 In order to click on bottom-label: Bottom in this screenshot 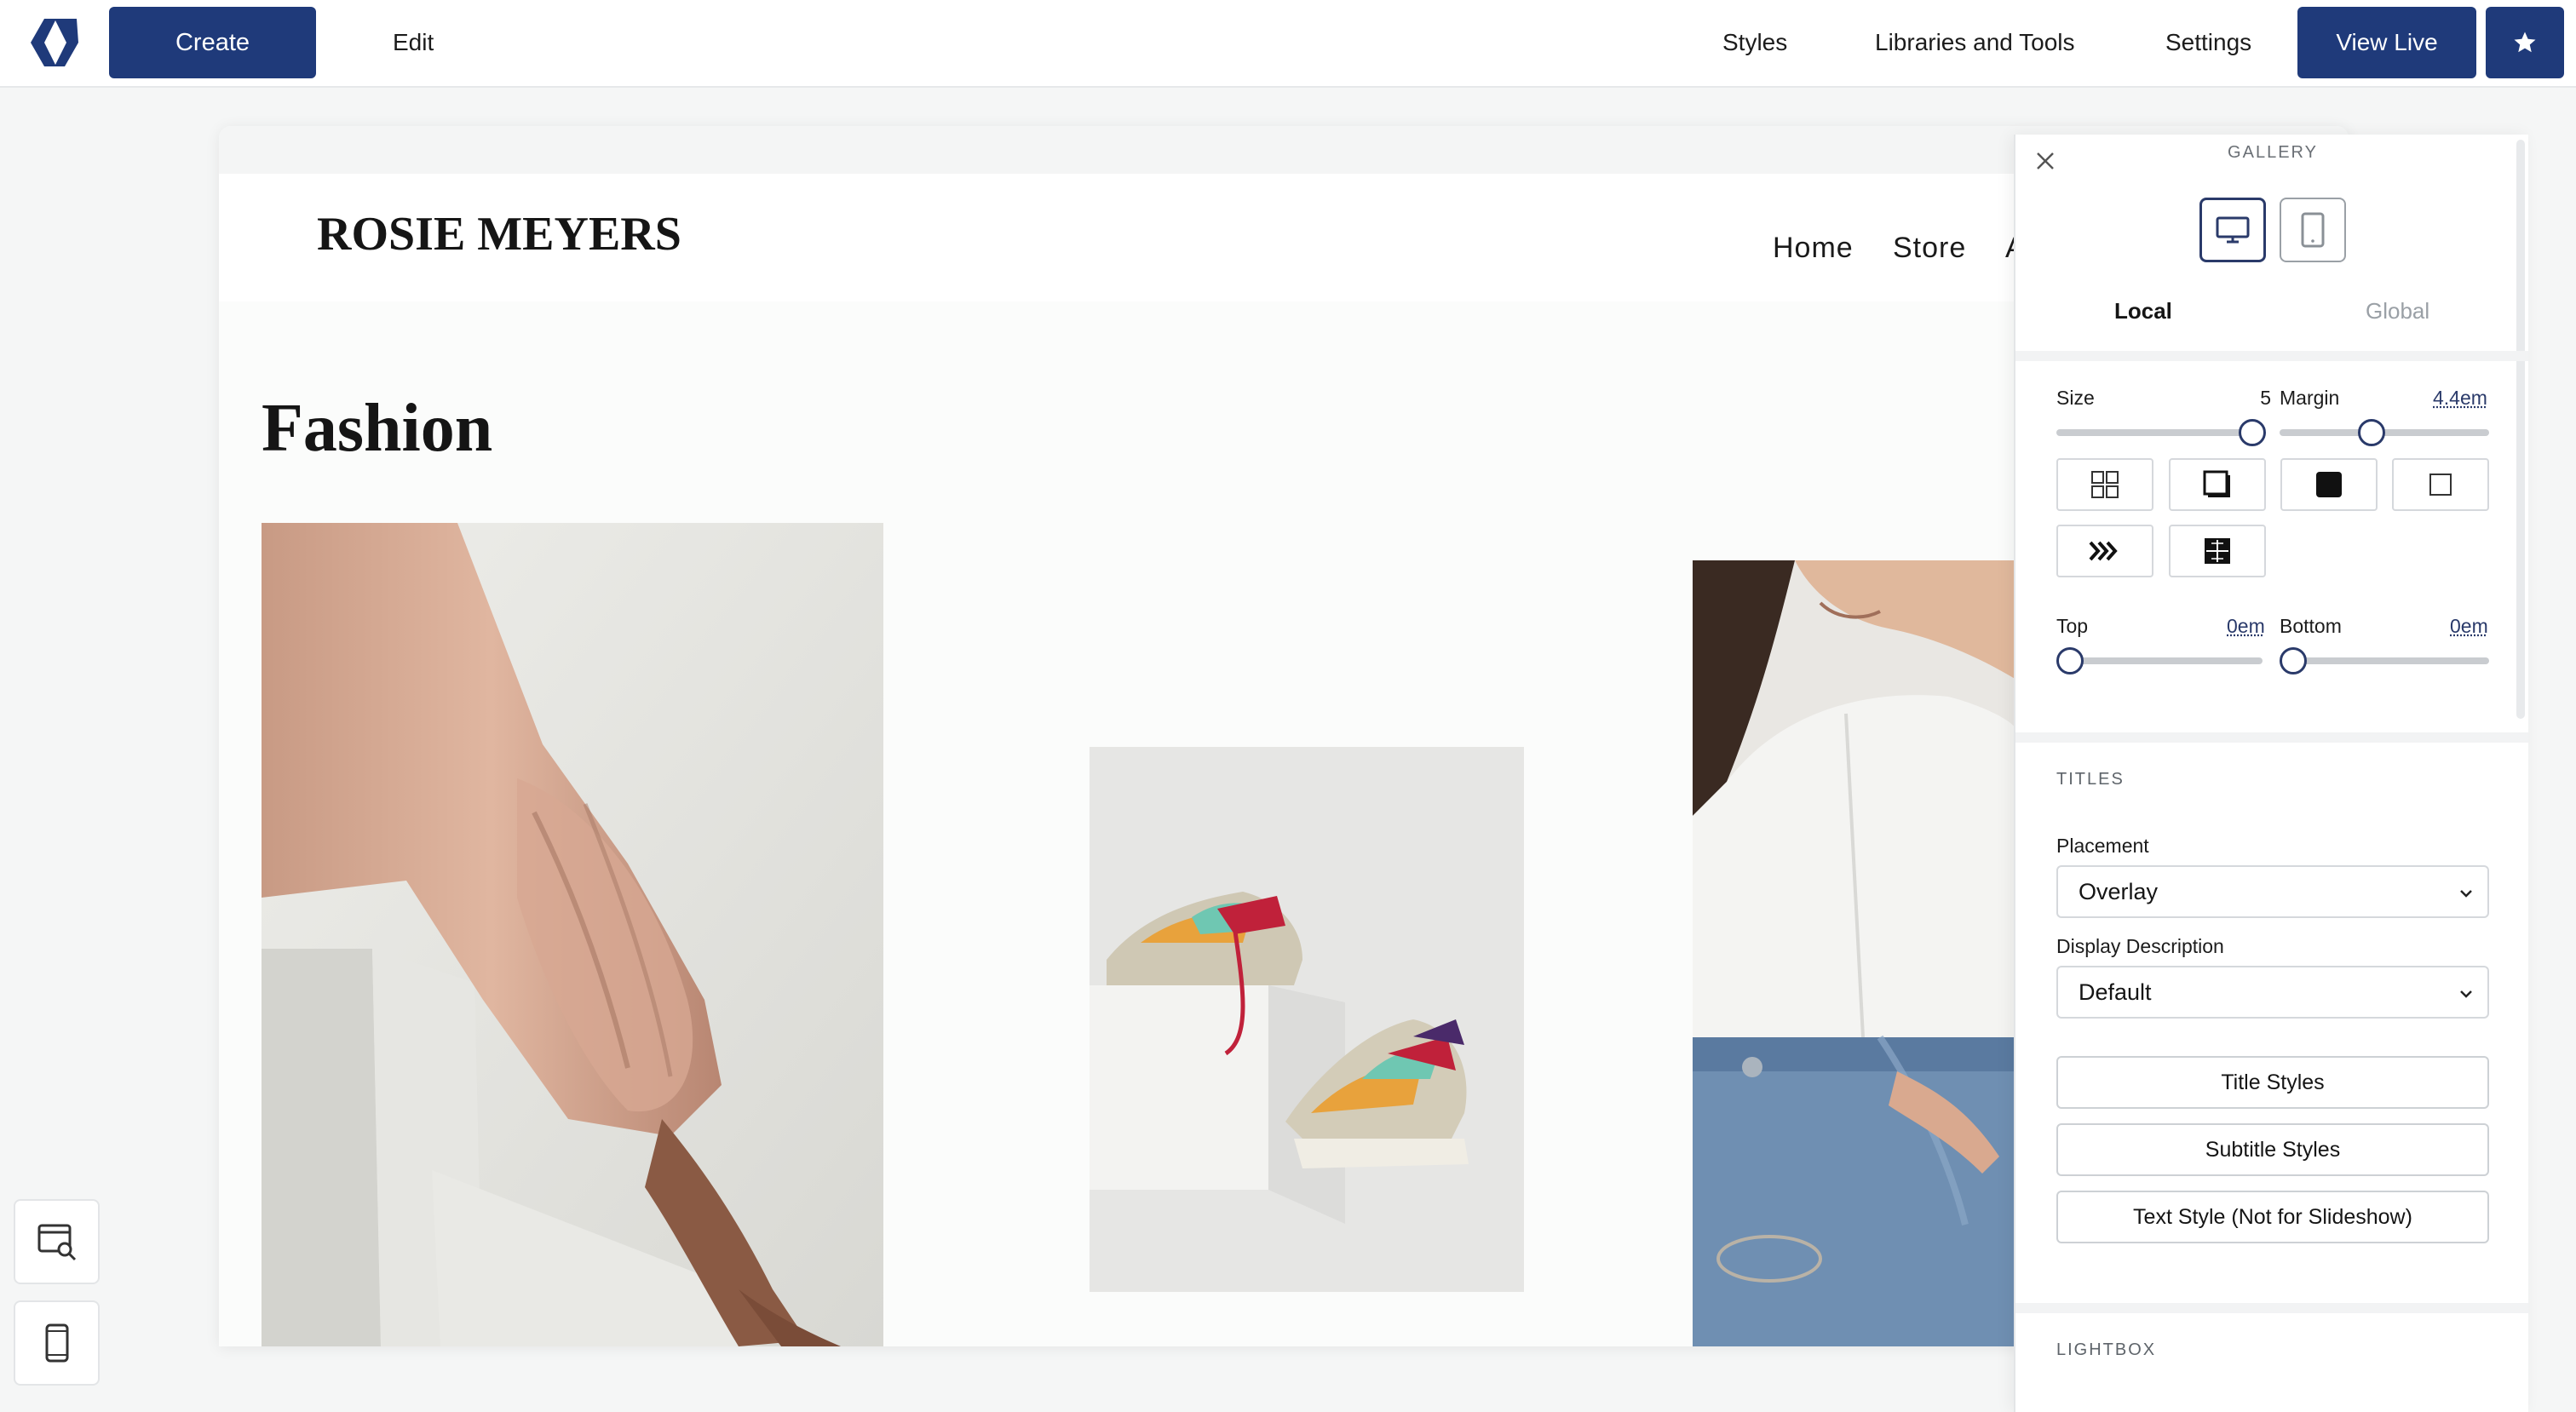, I will do `click(2311, 626)`.